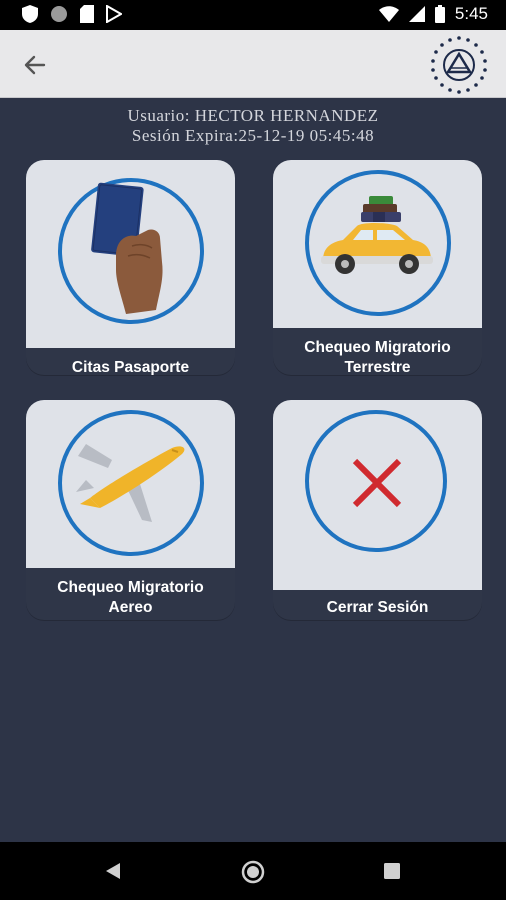 The width and height of the screenshot is (506, 900). Describe the element at coordinates (253, 64) in the screenshot. I see `app-bar` at that location.